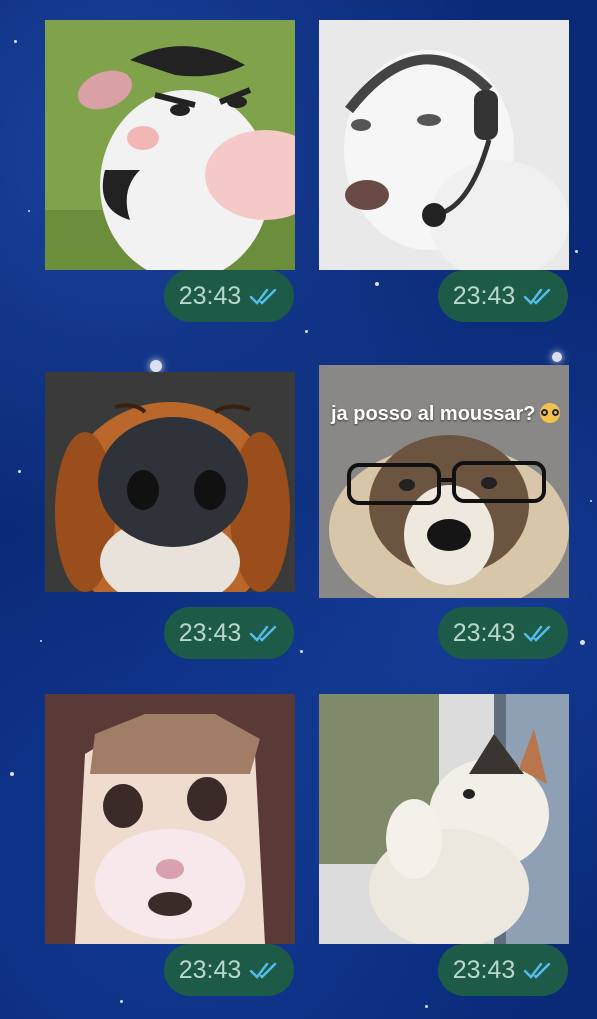  I want to click on dog-glasses-sticker-icon, so click(444, 481).